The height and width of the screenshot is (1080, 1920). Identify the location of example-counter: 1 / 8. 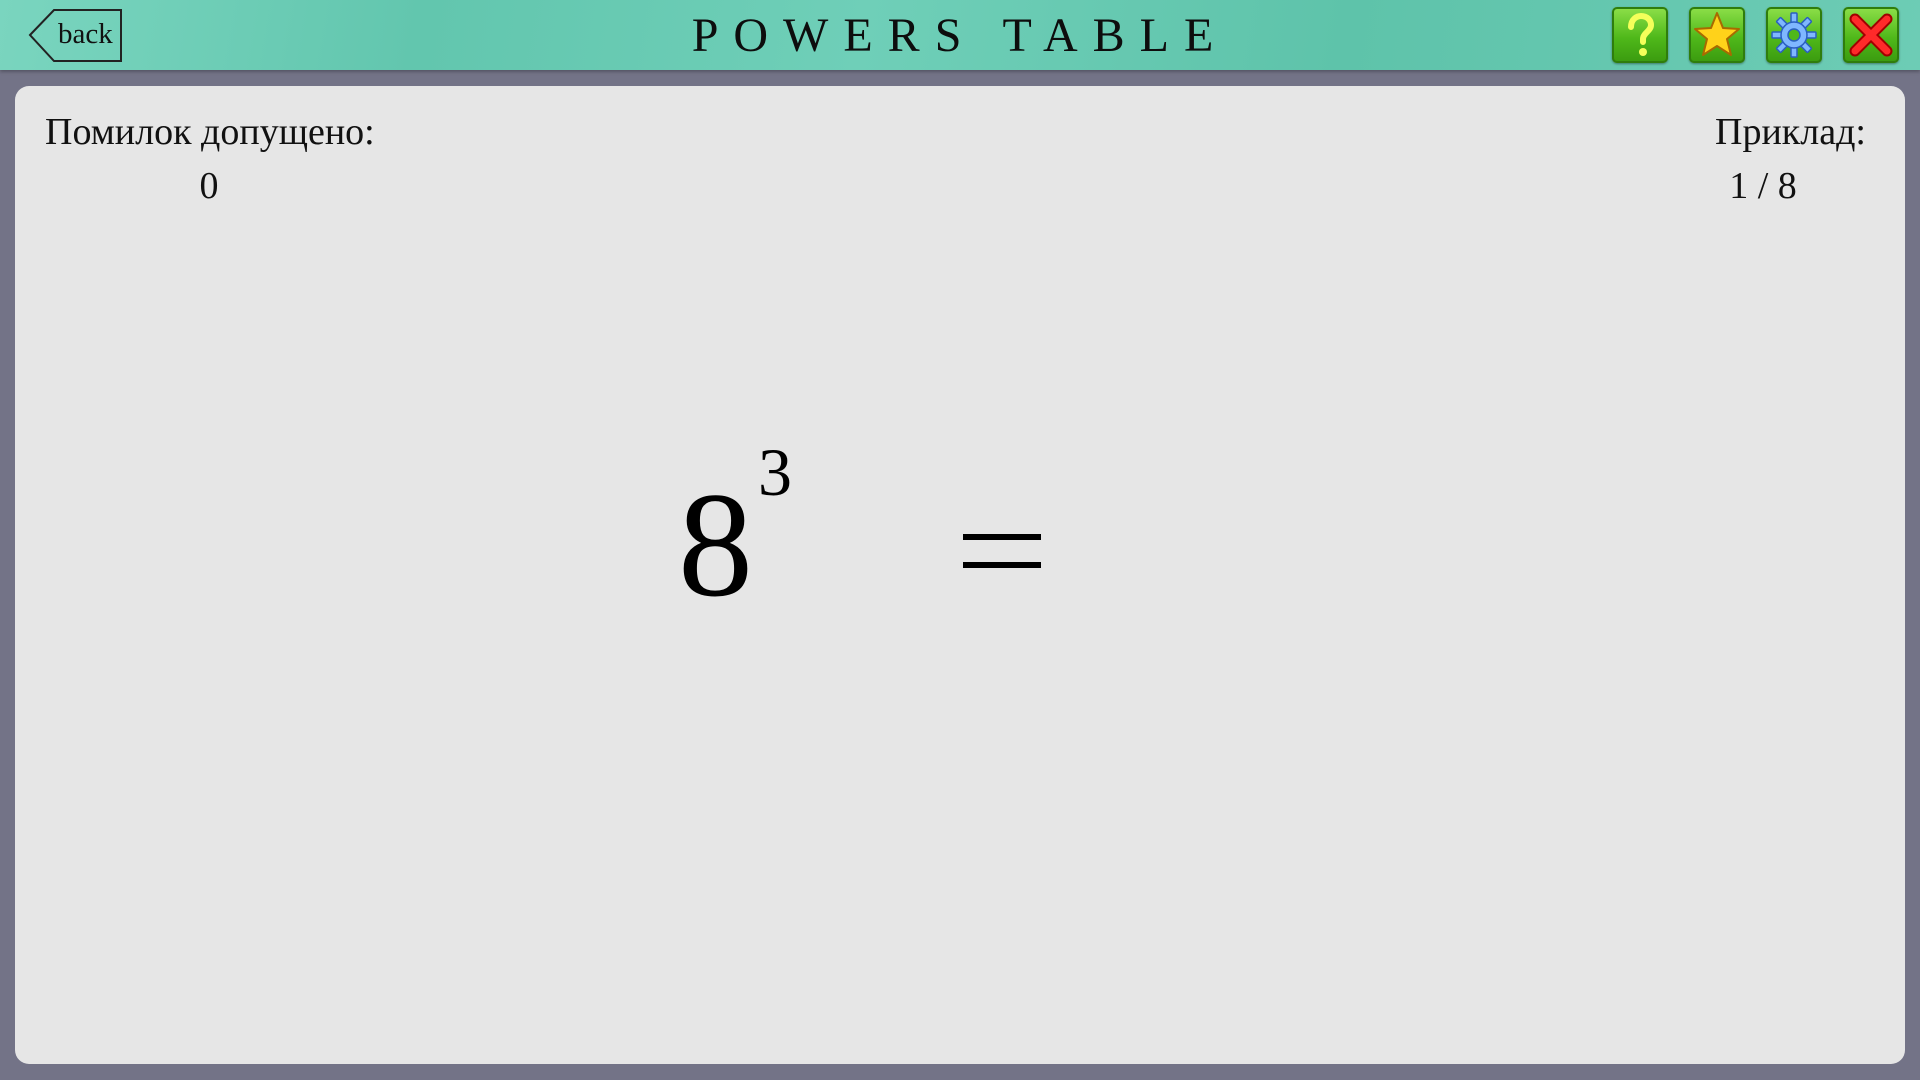
(1763, 186).